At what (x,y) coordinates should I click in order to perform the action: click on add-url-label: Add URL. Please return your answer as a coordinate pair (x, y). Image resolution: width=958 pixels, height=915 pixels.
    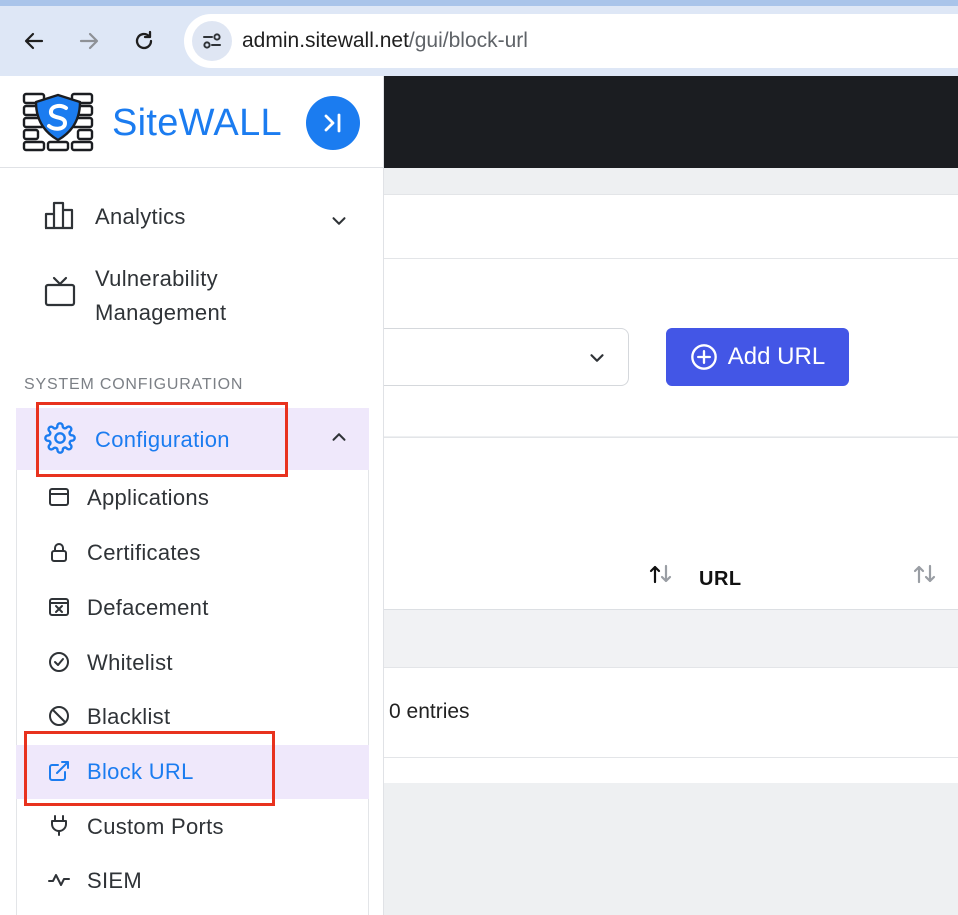
    Looking at the image, I should click on (776, 356).